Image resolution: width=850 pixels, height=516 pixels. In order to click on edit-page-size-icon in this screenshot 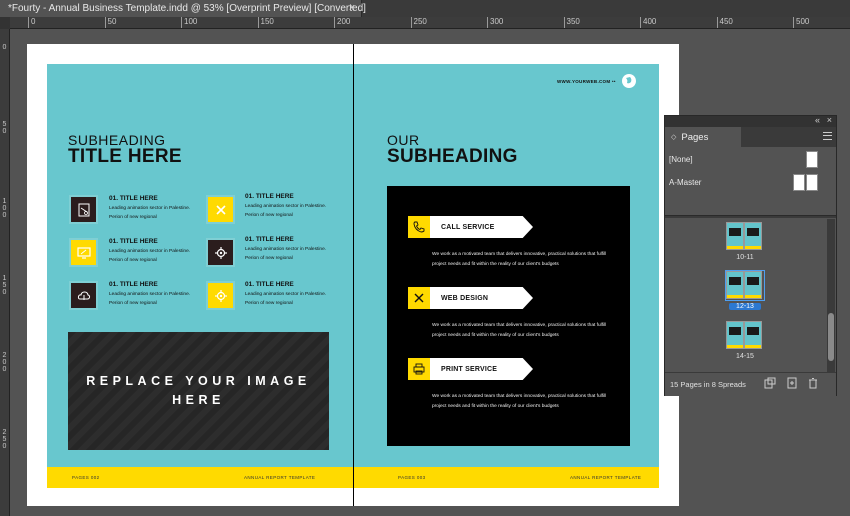, I will do `click(770, 384)`.